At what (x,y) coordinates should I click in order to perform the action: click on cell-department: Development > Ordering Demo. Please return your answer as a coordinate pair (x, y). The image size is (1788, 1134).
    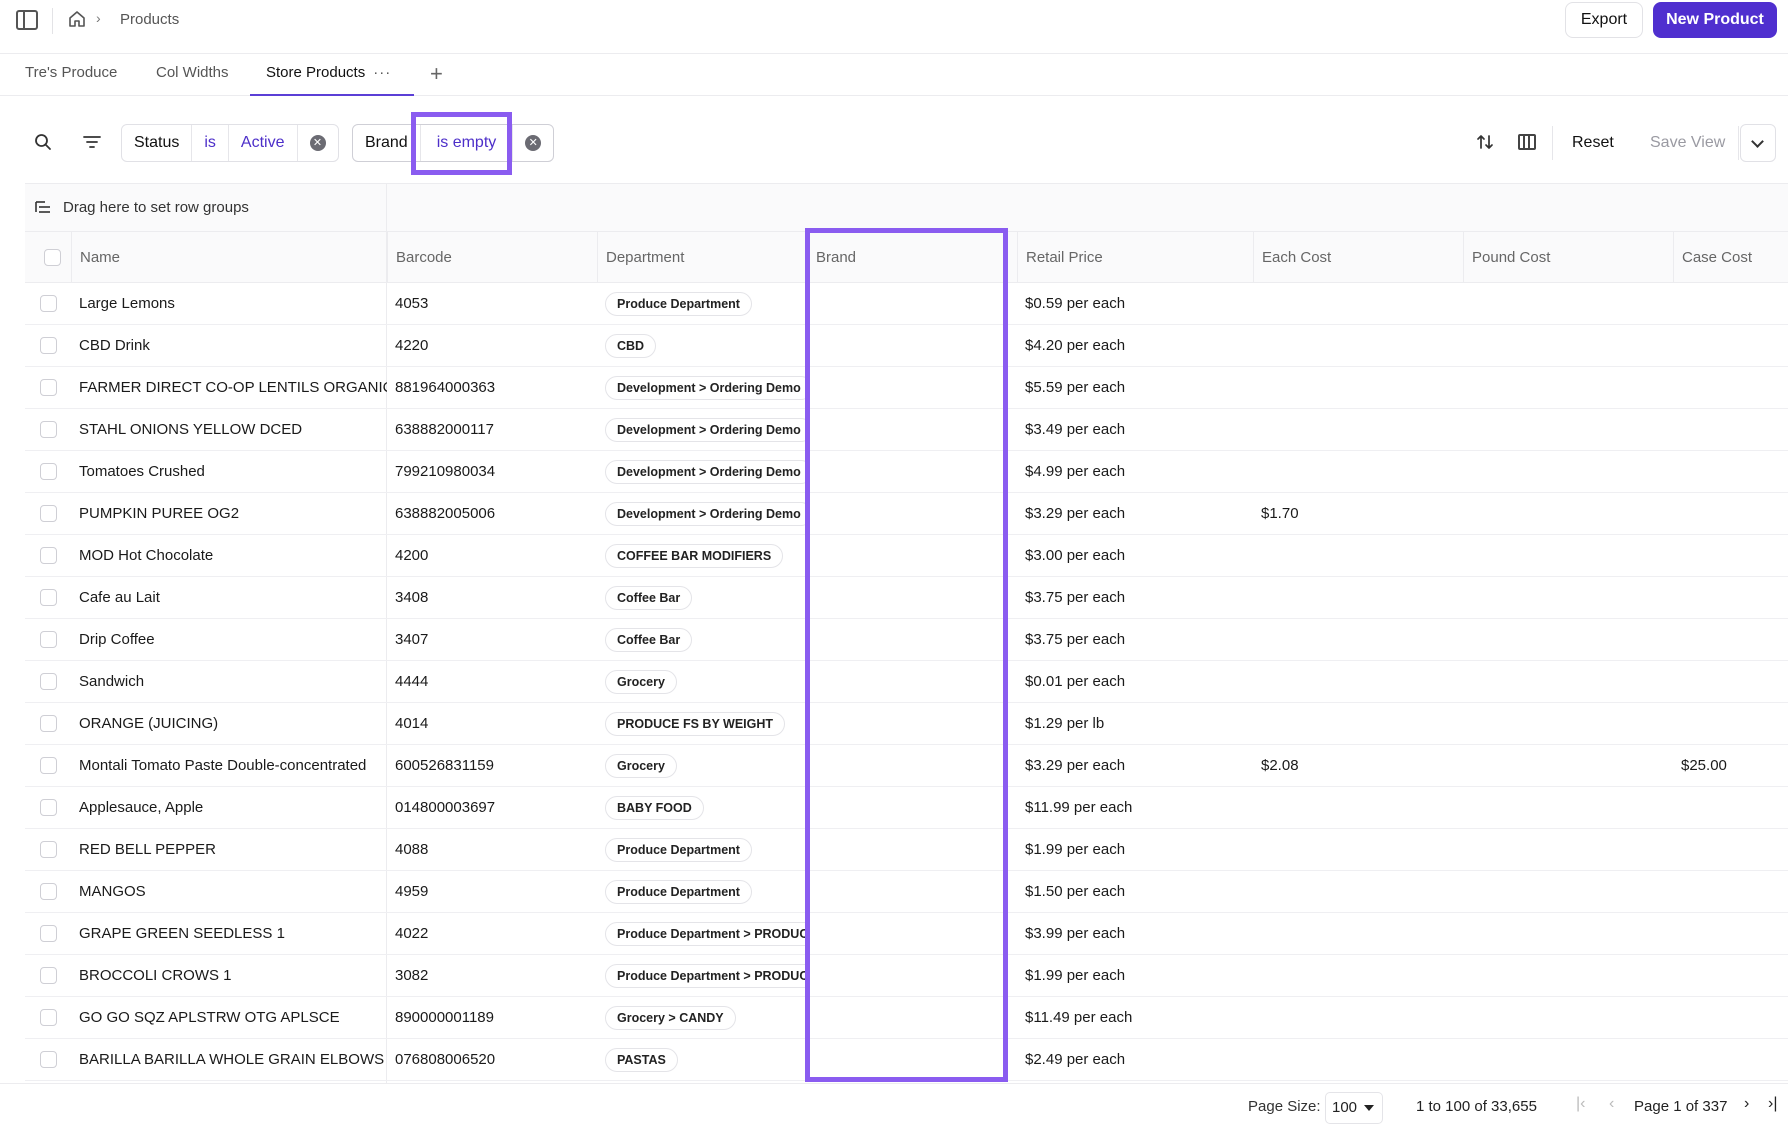
    Looking at the image, I should click on (702, 513).